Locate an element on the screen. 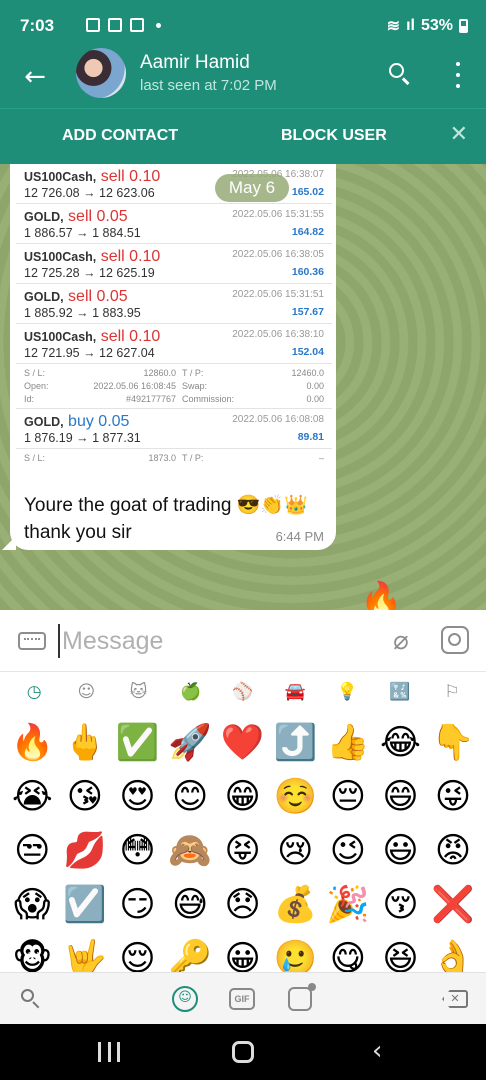 The width and height of the screenshot is (486, 1080). recent-icon: ◷ is located at coordinates (34, 692).